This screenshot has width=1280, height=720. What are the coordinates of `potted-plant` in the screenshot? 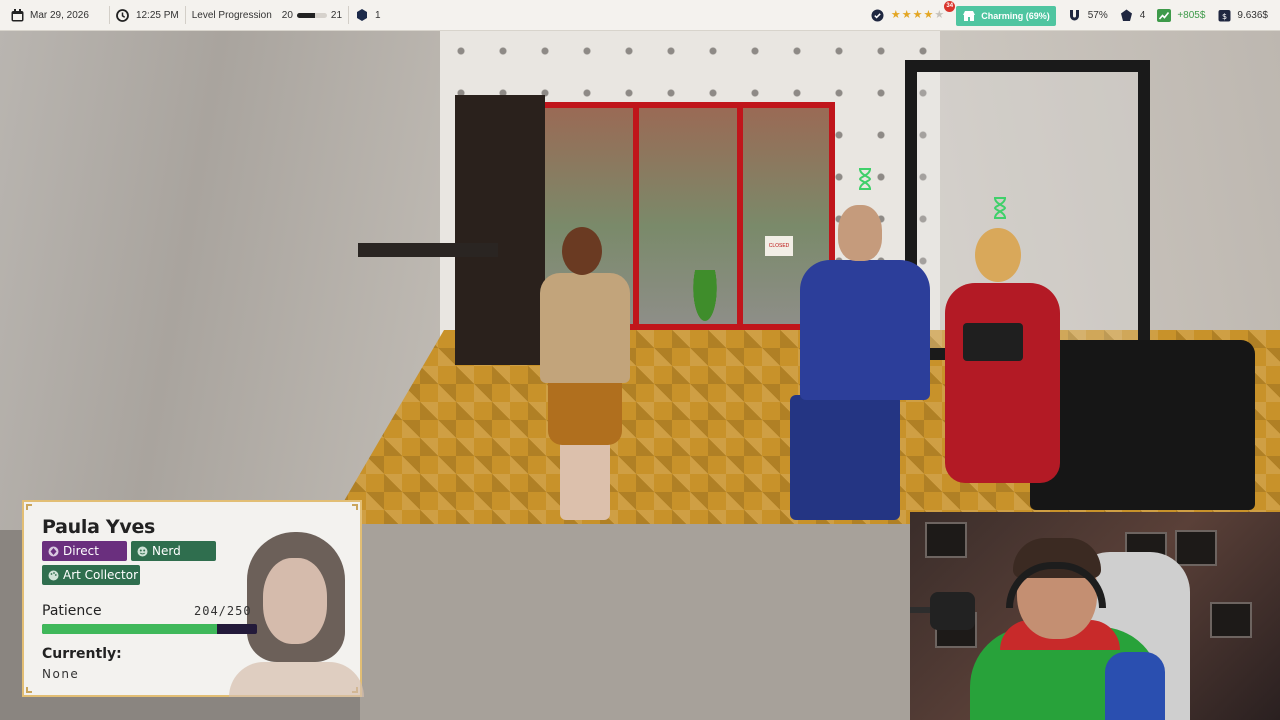 It's located at (705, 300).